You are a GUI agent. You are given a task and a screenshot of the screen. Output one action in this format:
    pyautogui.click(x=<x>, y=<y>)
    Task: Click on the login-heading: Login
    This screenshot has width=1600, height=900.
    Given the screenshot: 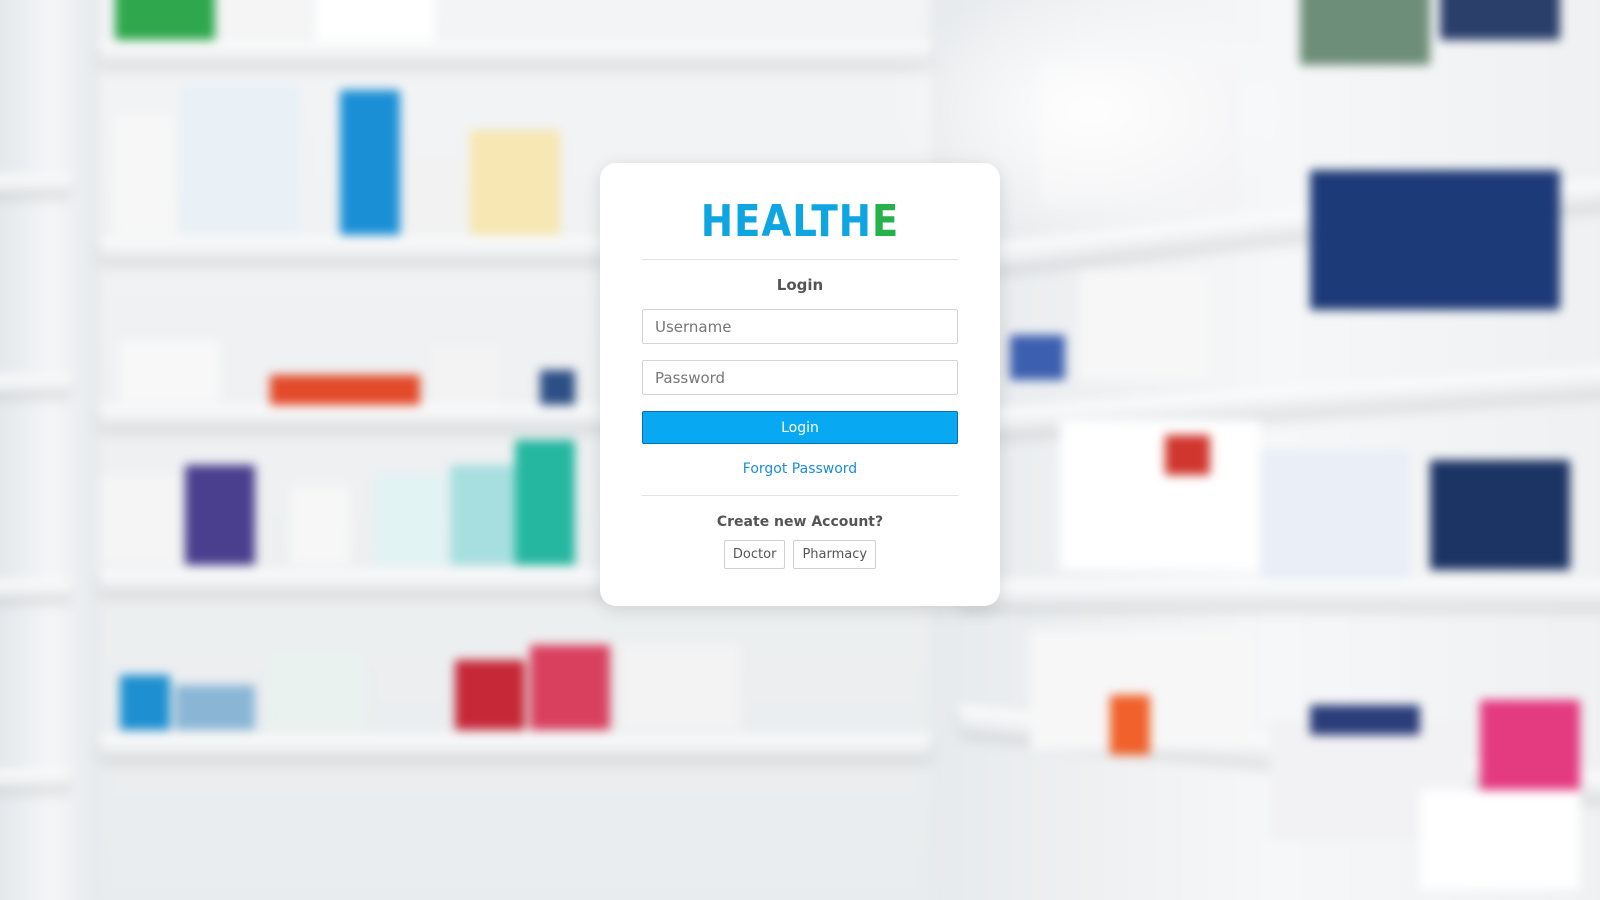 What is the action you would take?
    pyautogui.click(x=800, y=285)
    